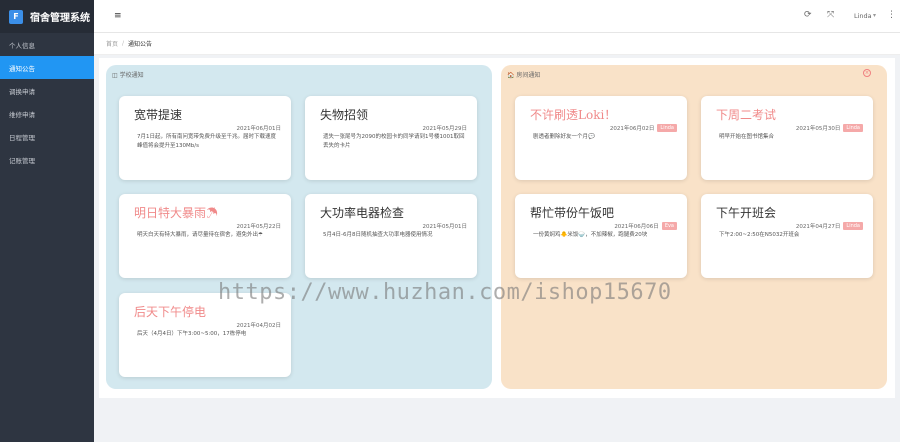  What do you see at coordinates (759, 235) in the screenshot?
I see `card-body: 下午2:00~2:50在N5032开班会` at bounding box center [759, 235].